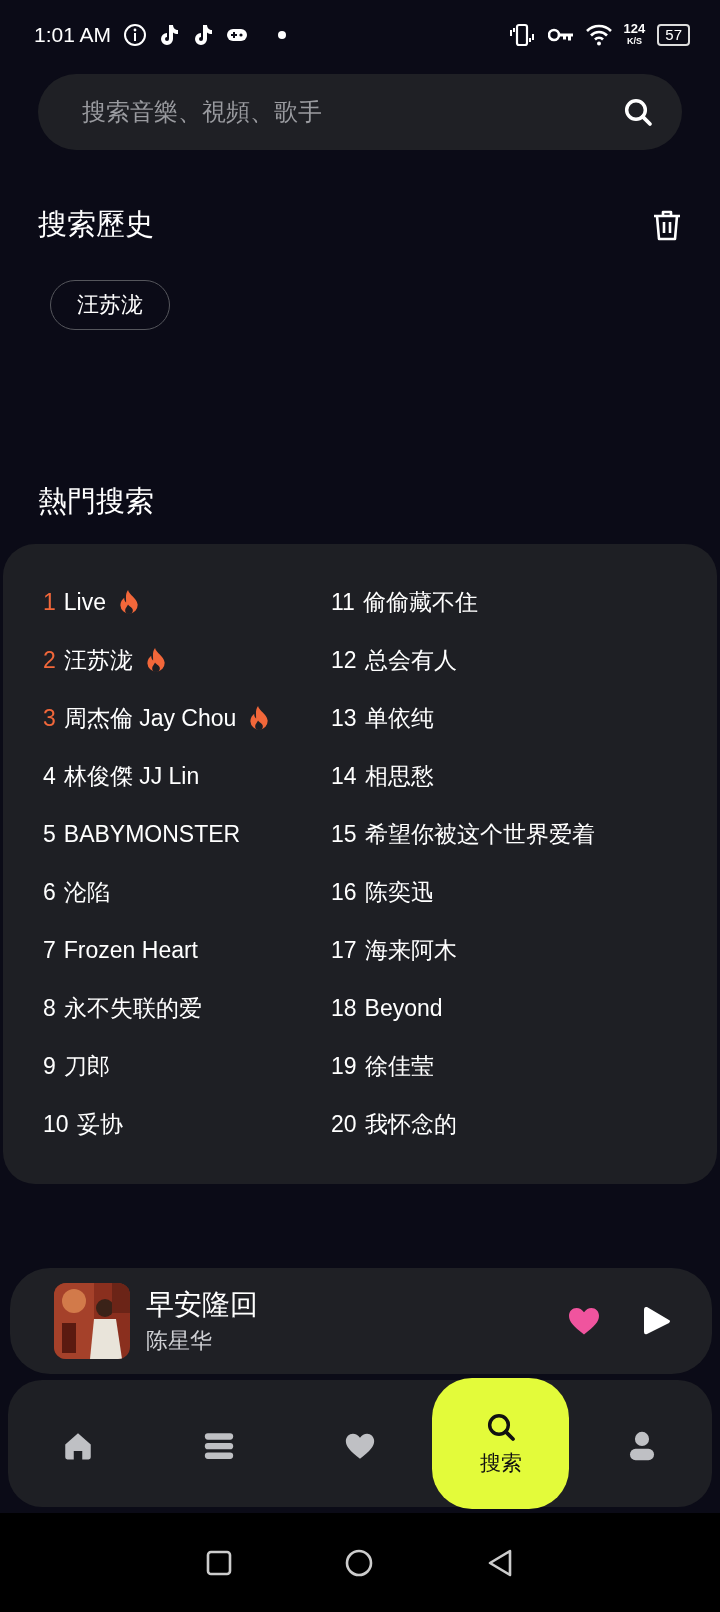 This screenshot has height=1612, width=720. Describe the element at coordinates (49, 834) in the screenshot. I see `rank-number: 5` at that location.